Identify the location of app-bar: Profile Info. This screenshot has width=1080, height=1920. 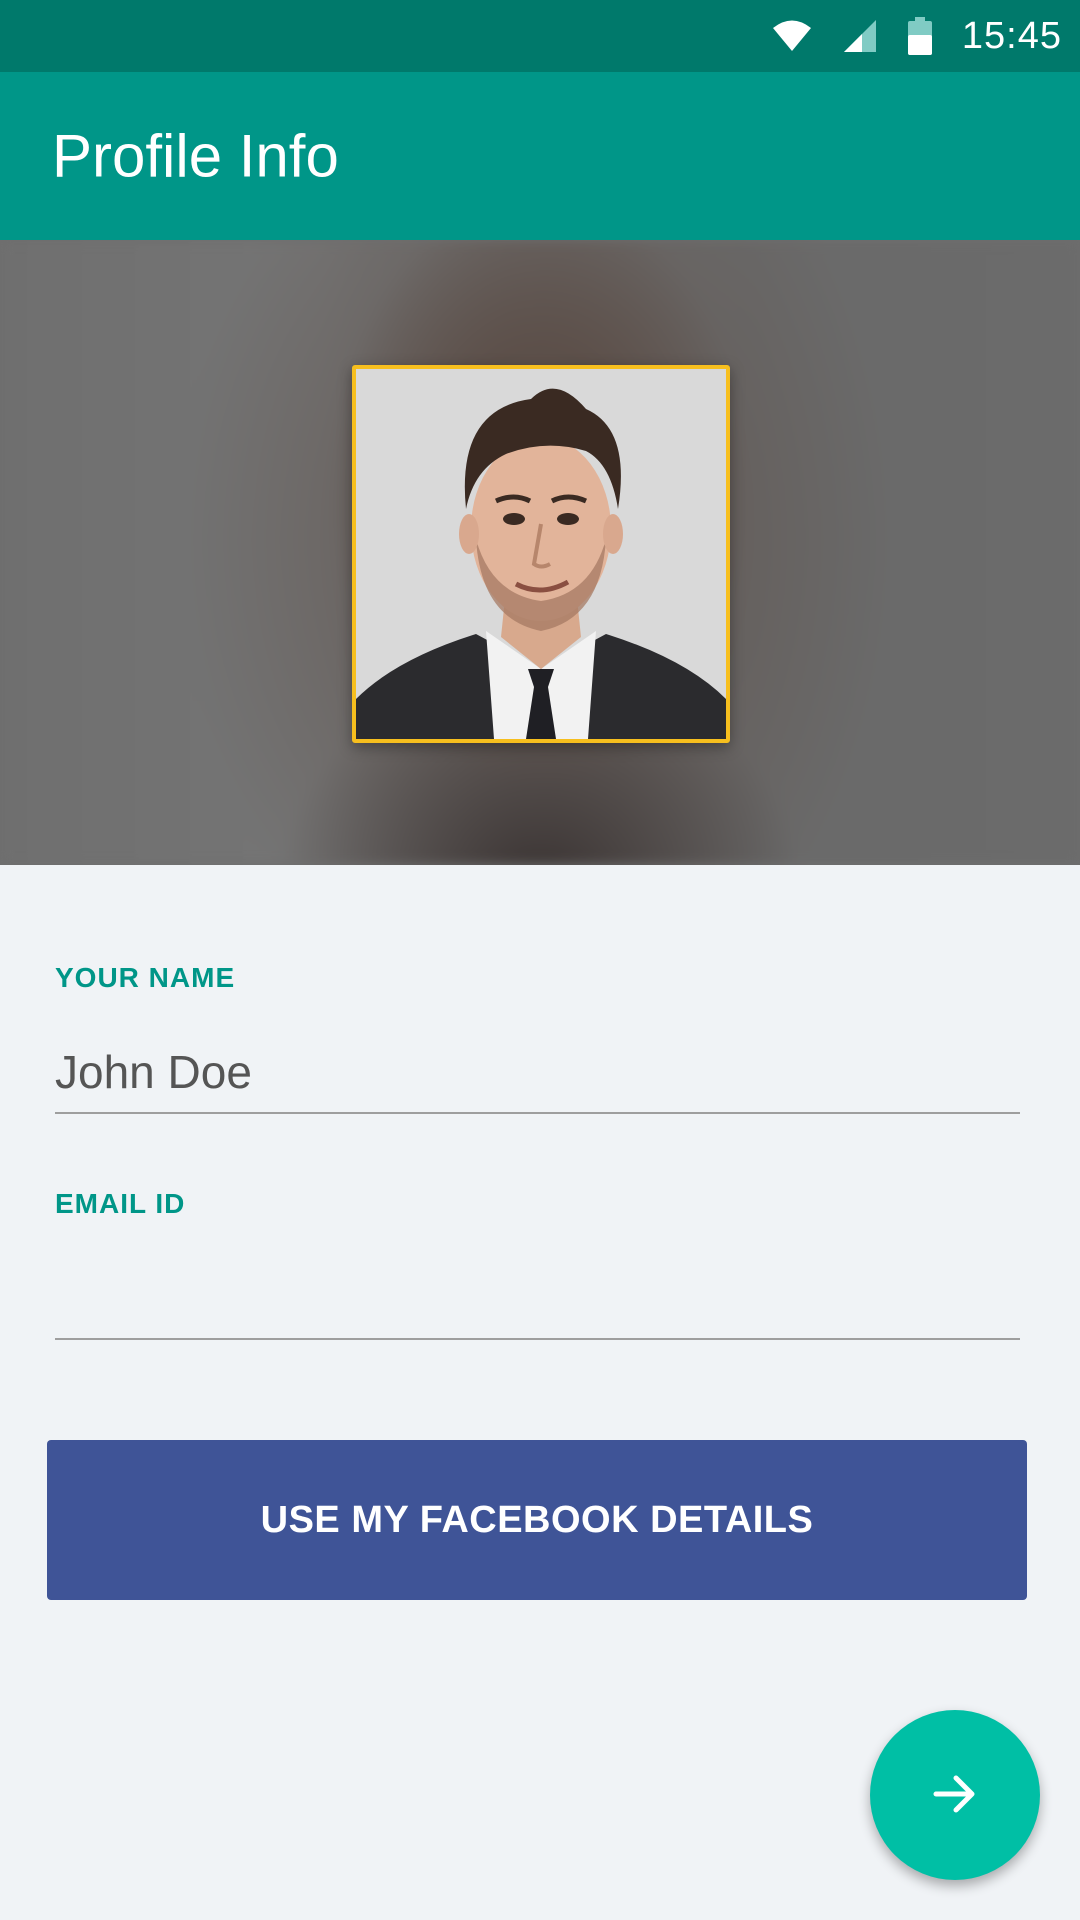
(540, 156).